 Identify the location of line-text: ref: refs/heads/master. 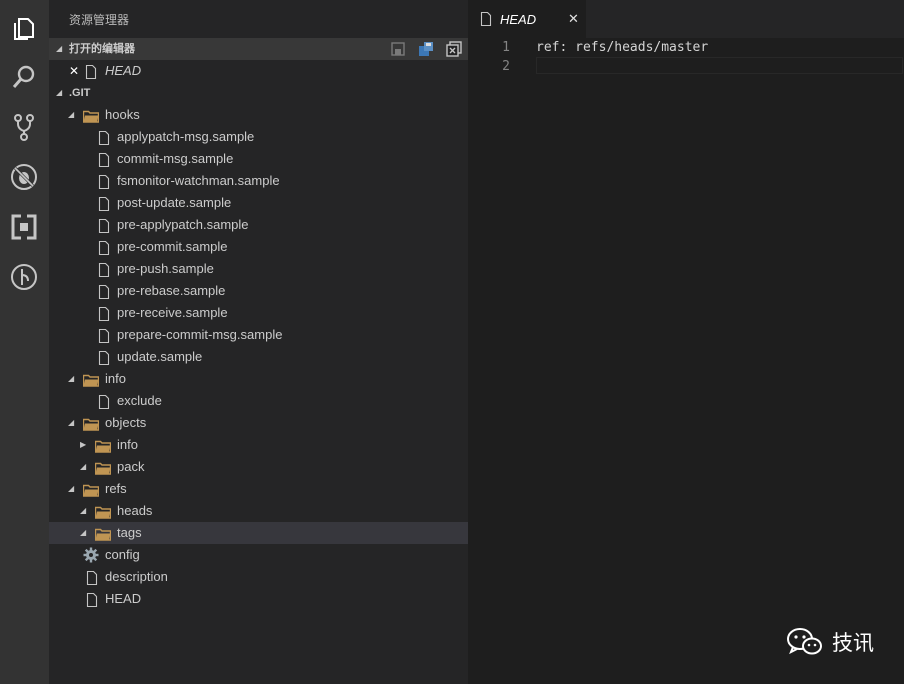
(622, 47).